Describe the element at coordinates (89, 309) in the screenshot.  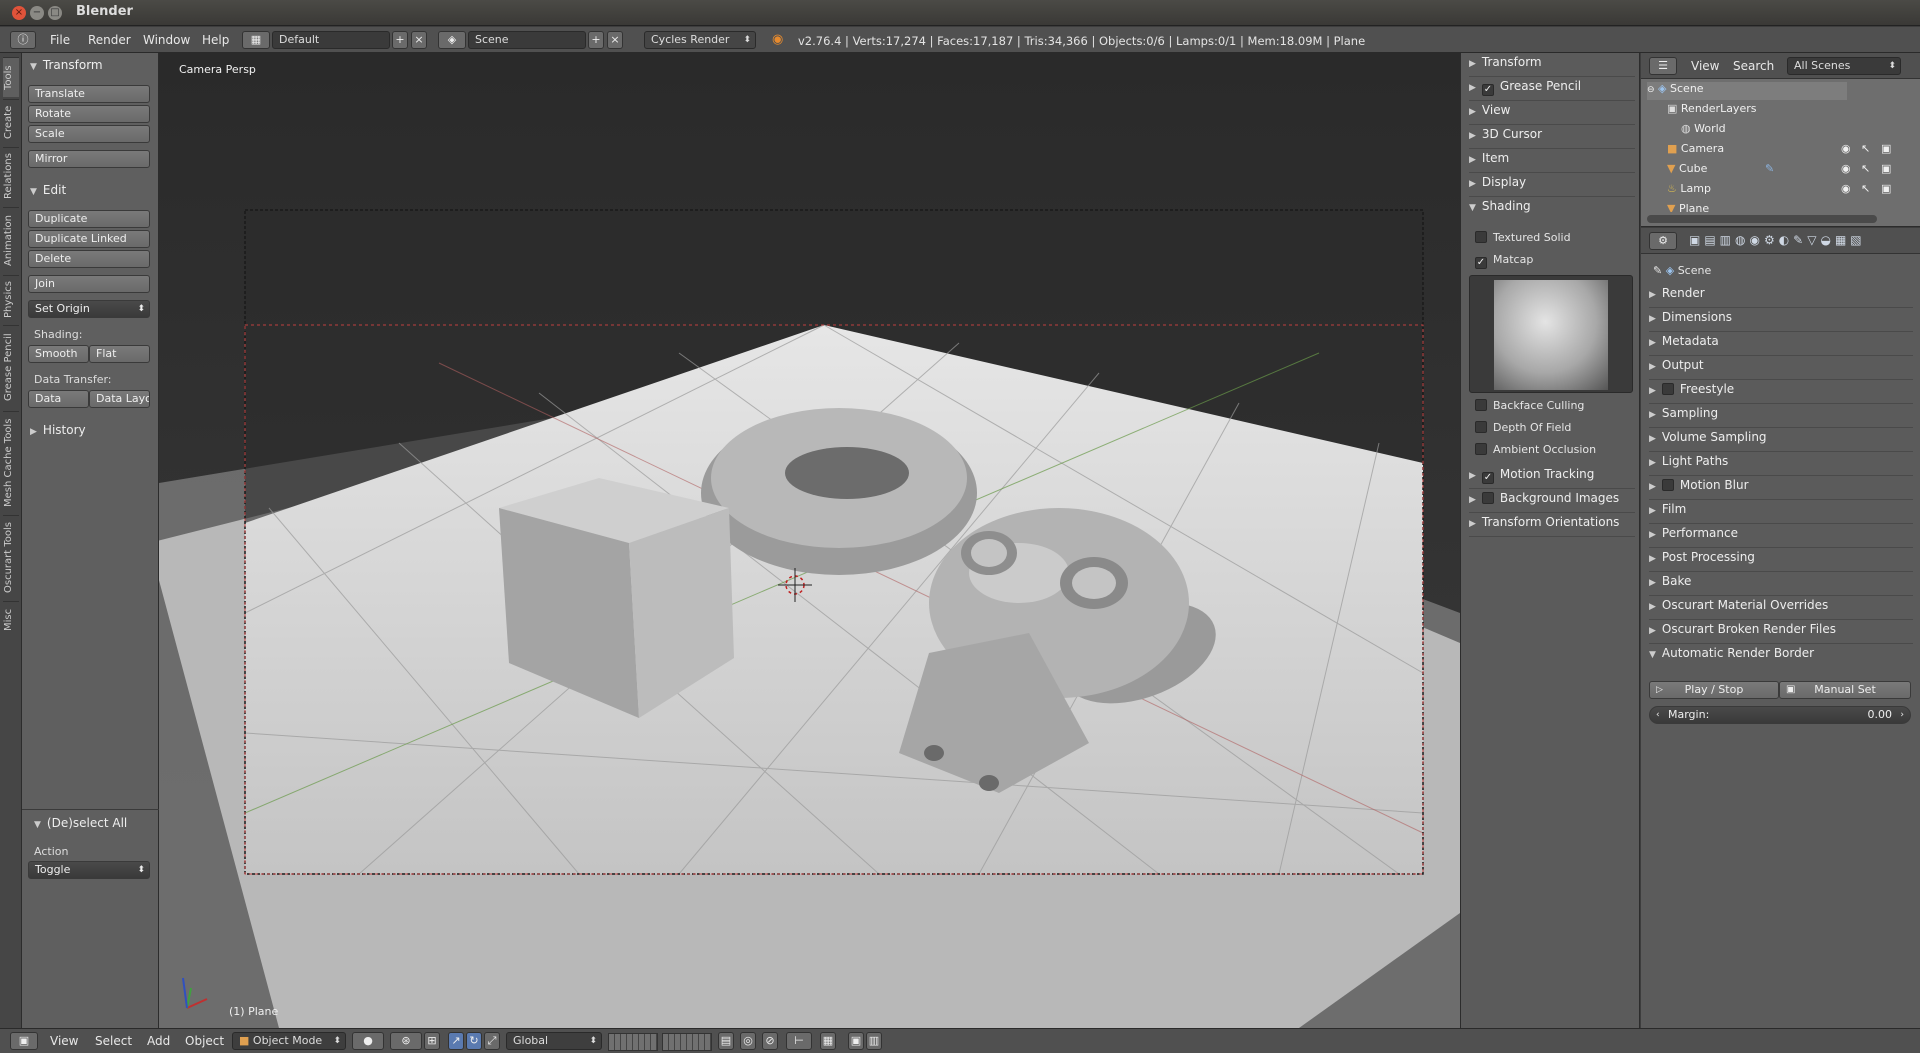
I see `set-origin-dropdown: Set Origin ⬍` at that location.